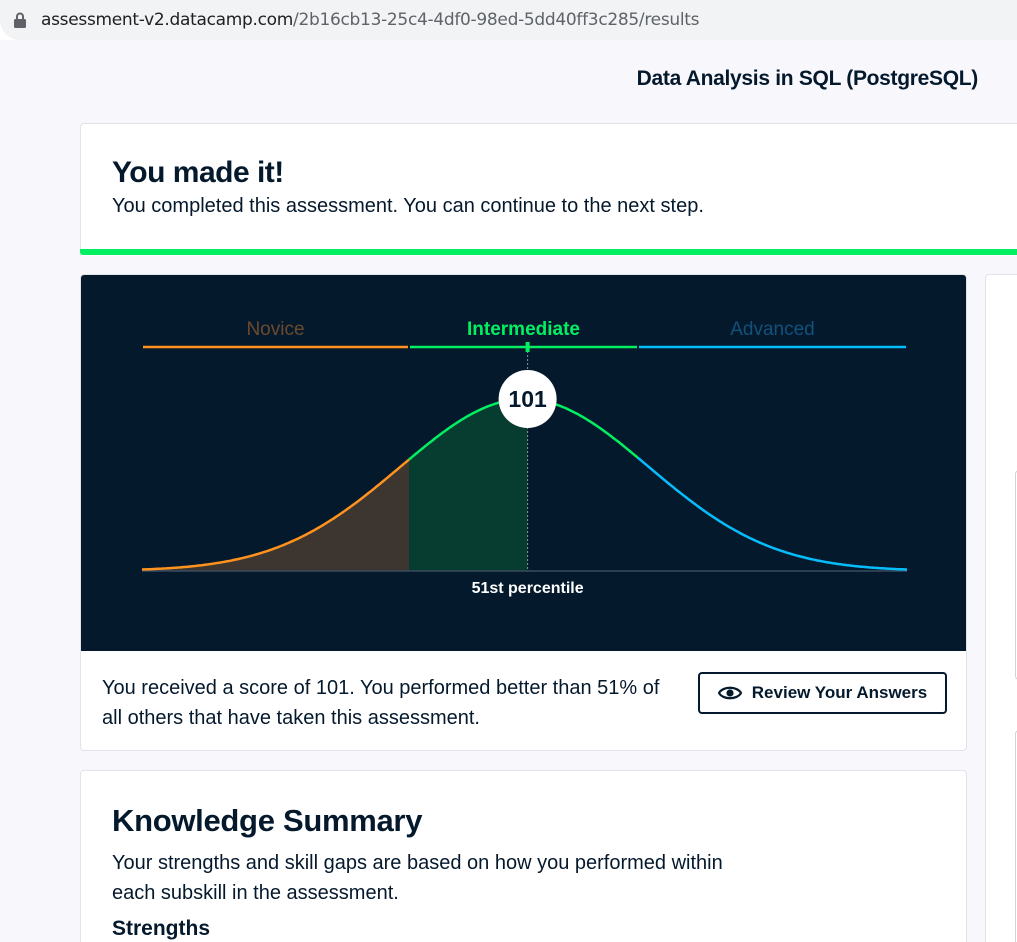  What do you see at coordinates (267, 820) in the screenshot?
I see `knowledge-heading: Knowledge Summary` at bounding box center [267, 820].